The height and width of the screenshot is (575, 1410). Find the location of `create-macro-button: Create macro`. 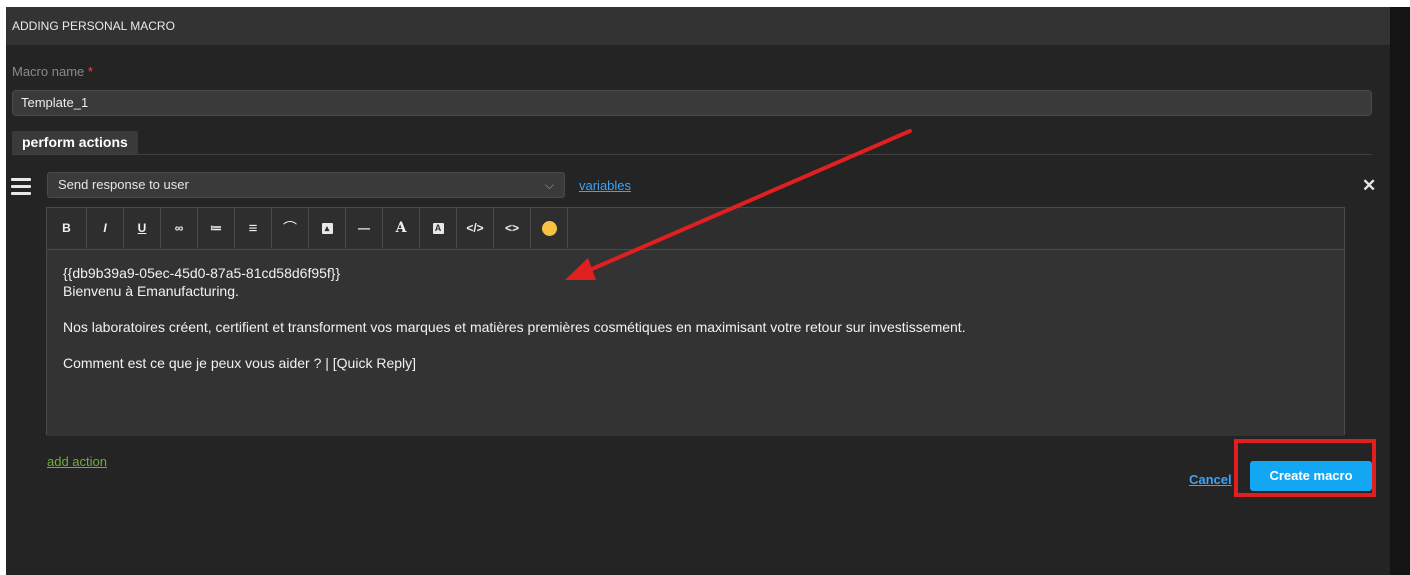

create-macro-button: Create macro is located at coordinates (1311, 476).